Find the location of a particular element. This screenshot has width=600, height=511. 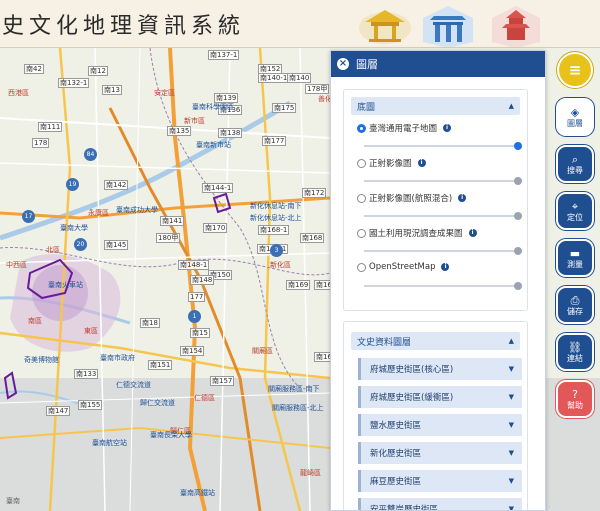

layer-item: 府城歷史街區(核心區) ▼ is located at coordinates (440, 369).